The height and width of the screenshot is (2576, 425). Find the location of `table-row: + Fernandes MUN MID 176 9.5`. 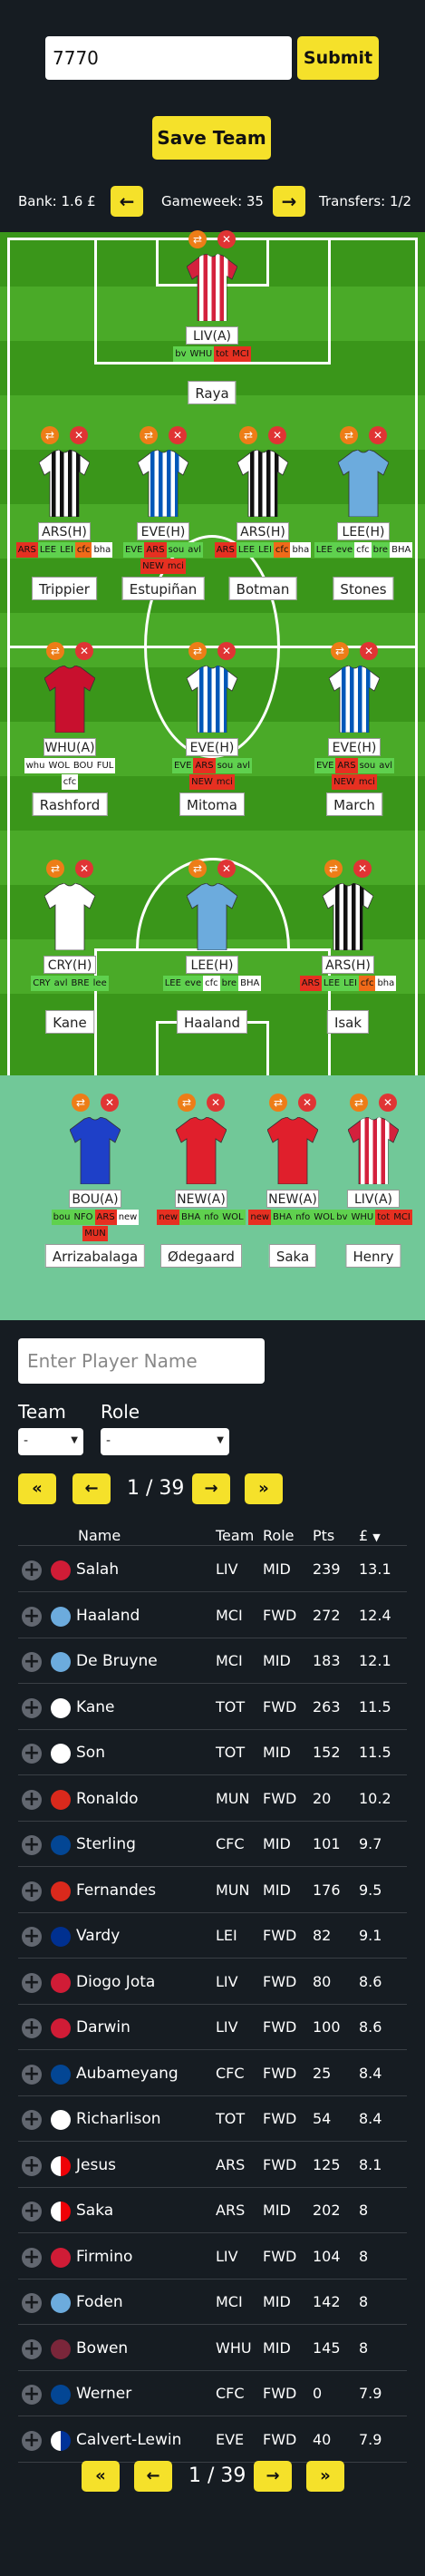

table-row: + Fernandes MUN MID 176 9.5 is located at coordinates (212, 1890).